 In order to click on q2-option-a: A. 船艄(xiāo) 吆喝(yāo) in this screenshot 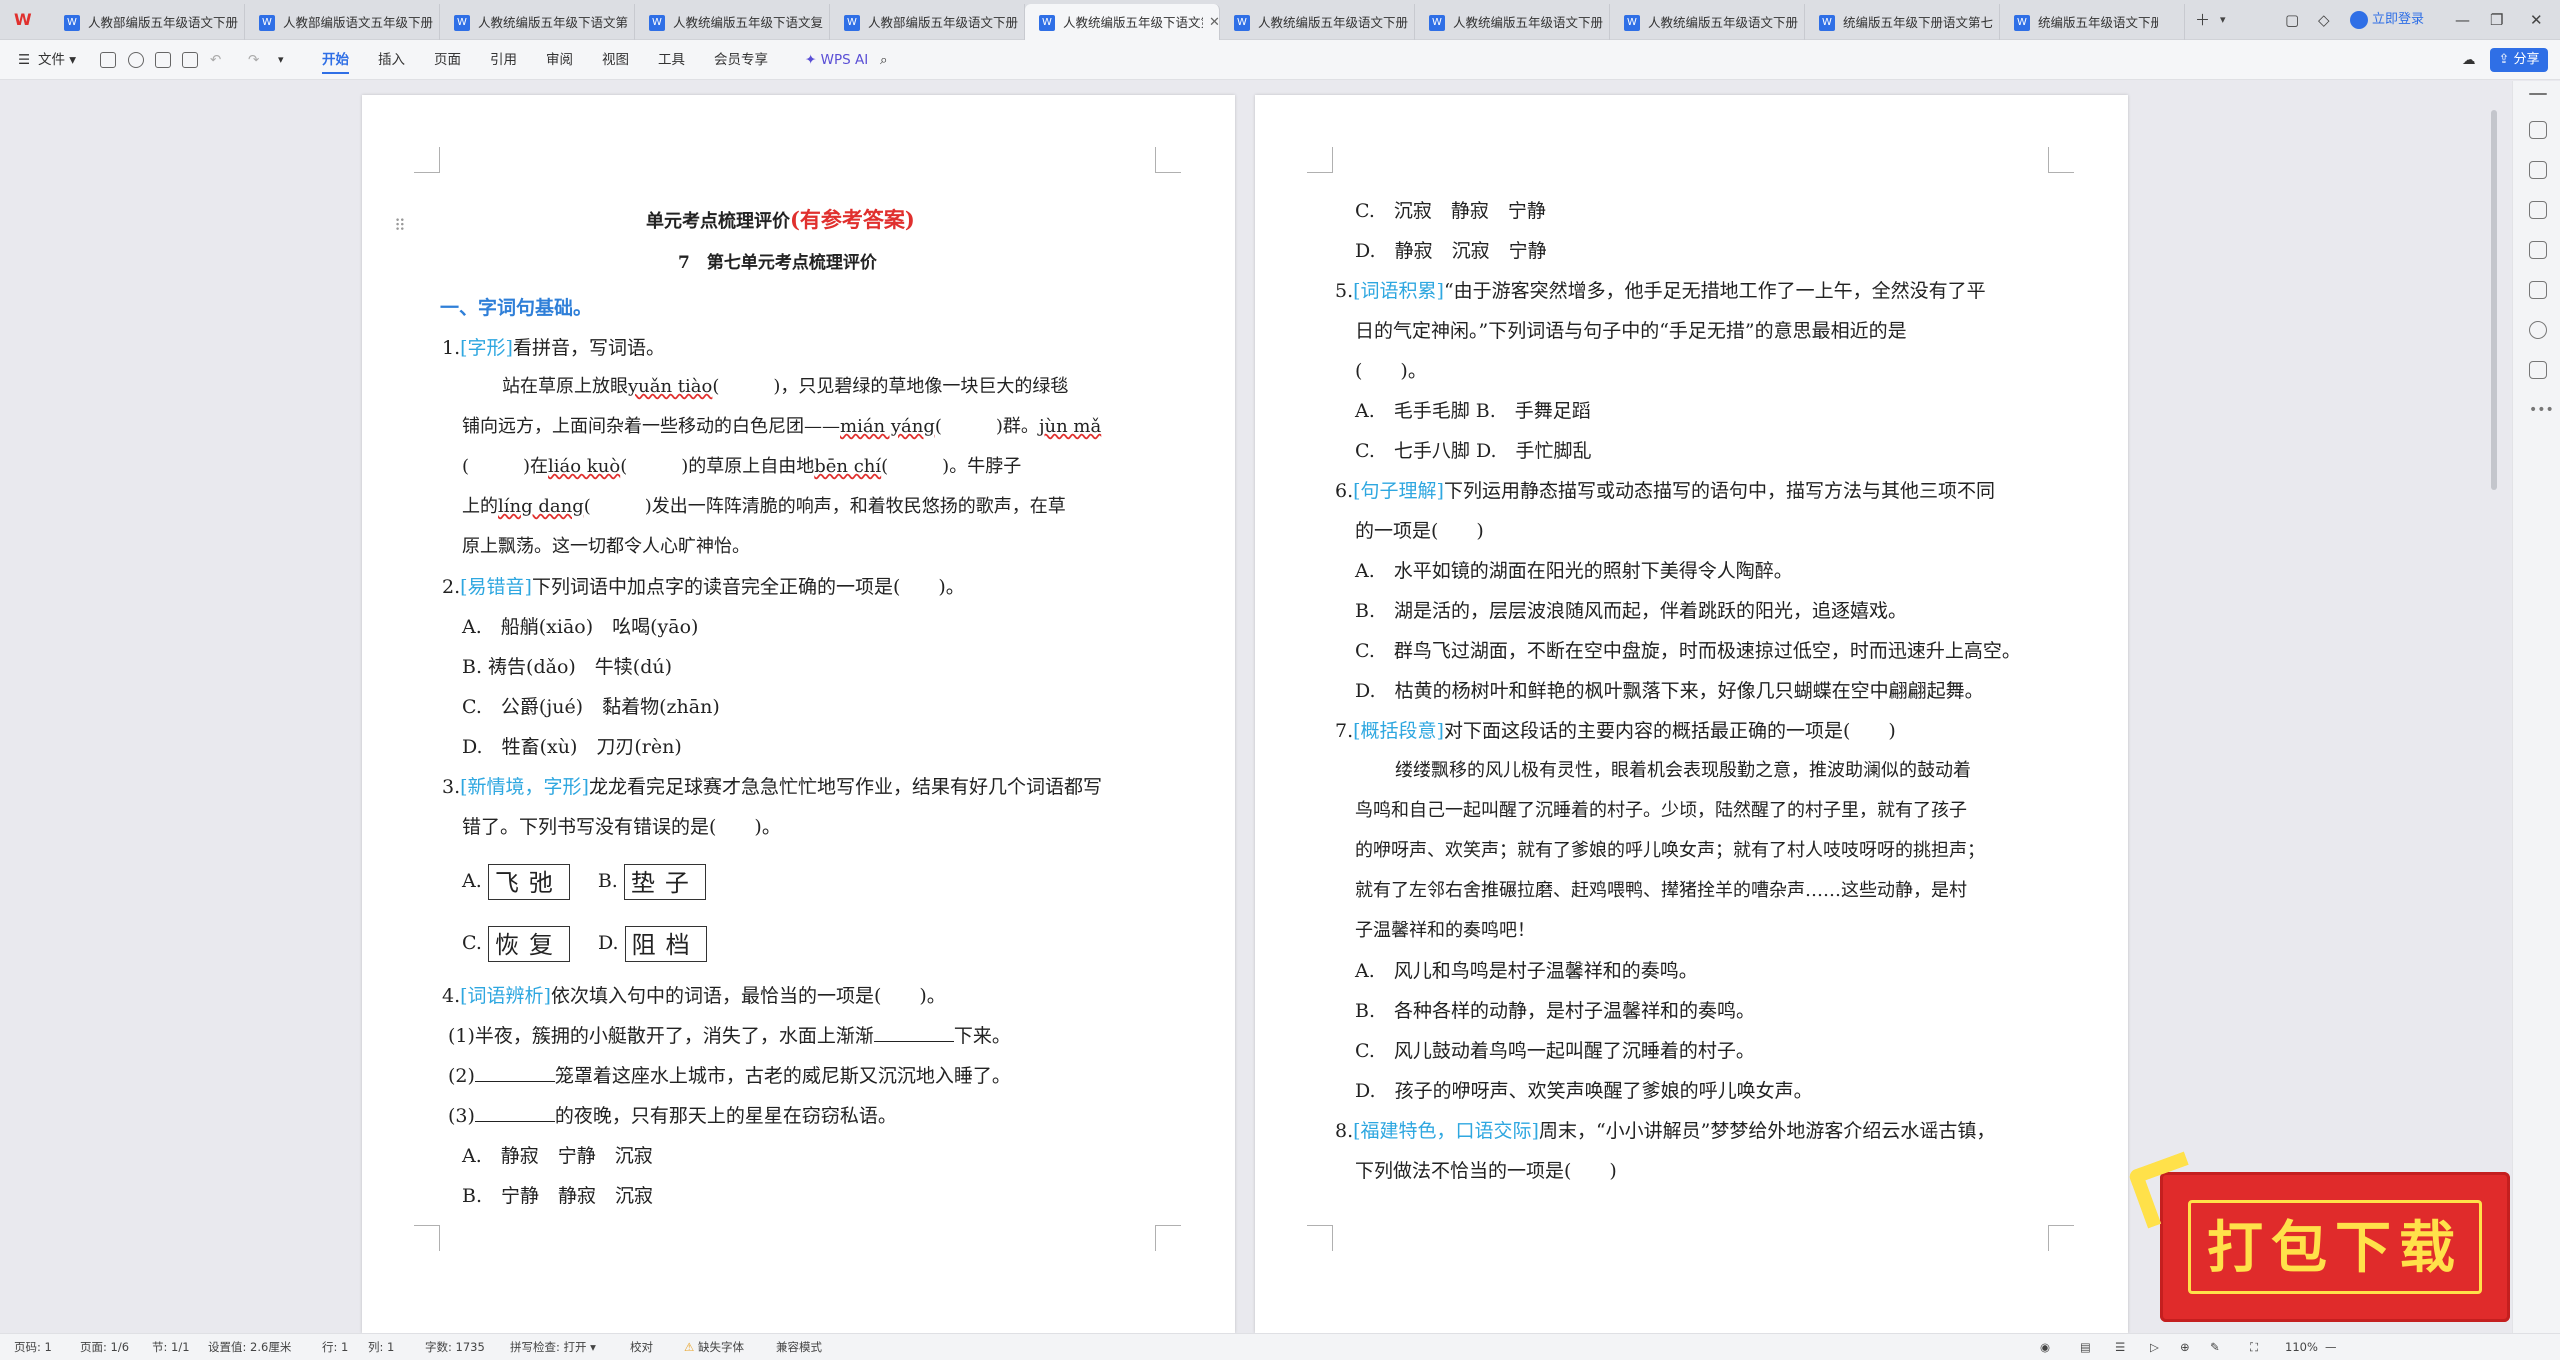, I will do `click(580, 627)`.